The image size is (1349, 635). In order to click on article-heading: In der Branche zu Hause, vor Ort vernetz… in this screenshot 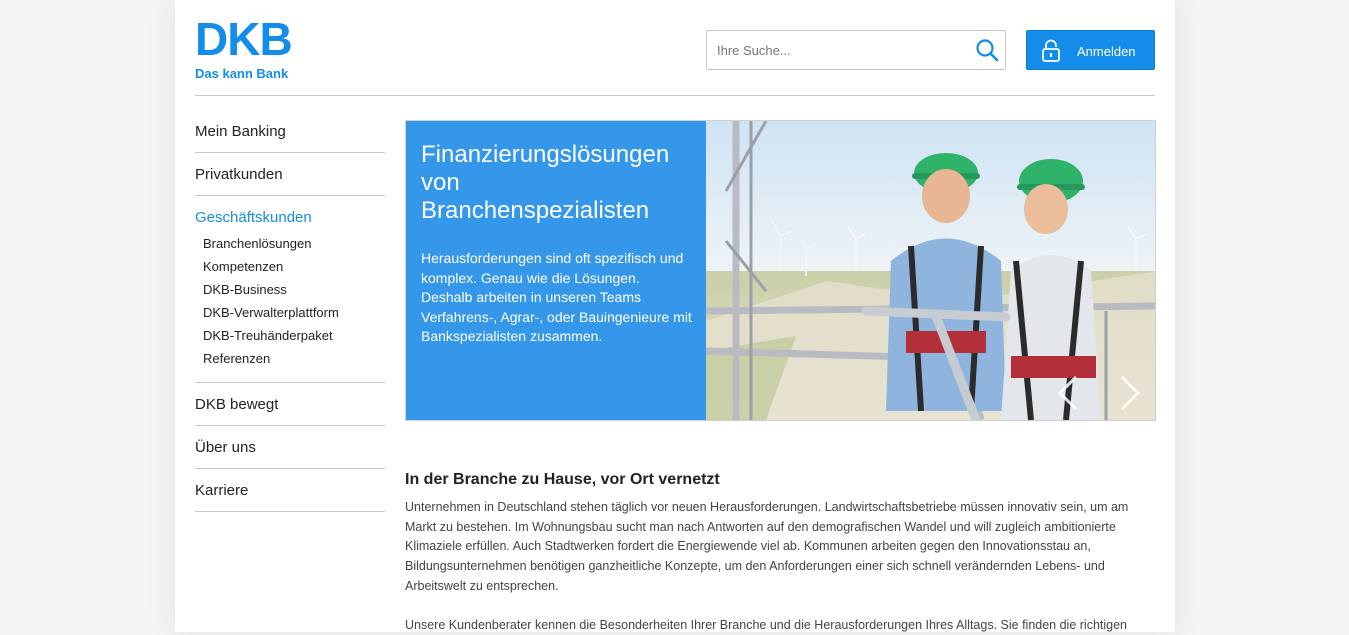, I will do `click(562, 479)`.